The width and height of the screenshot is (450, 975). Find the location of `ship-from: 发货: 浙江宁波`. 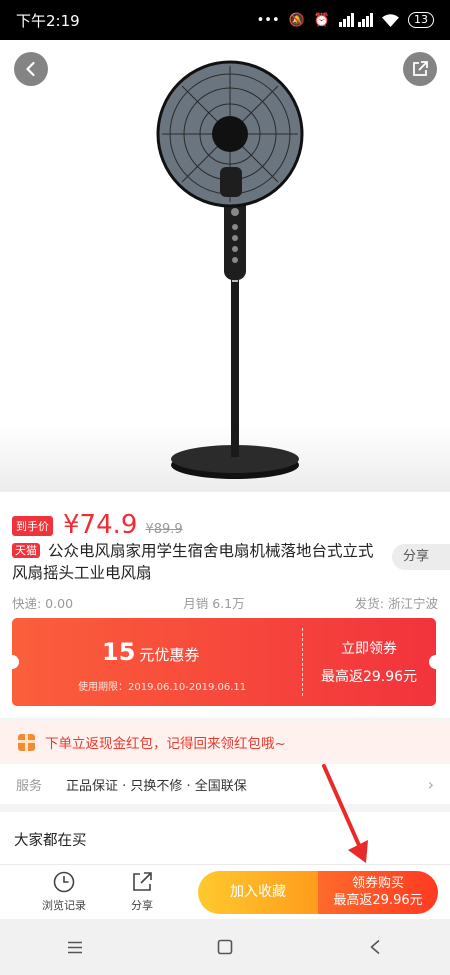

ship-from: 发货: 浙江宁波 is located at coordinates (396, 603).